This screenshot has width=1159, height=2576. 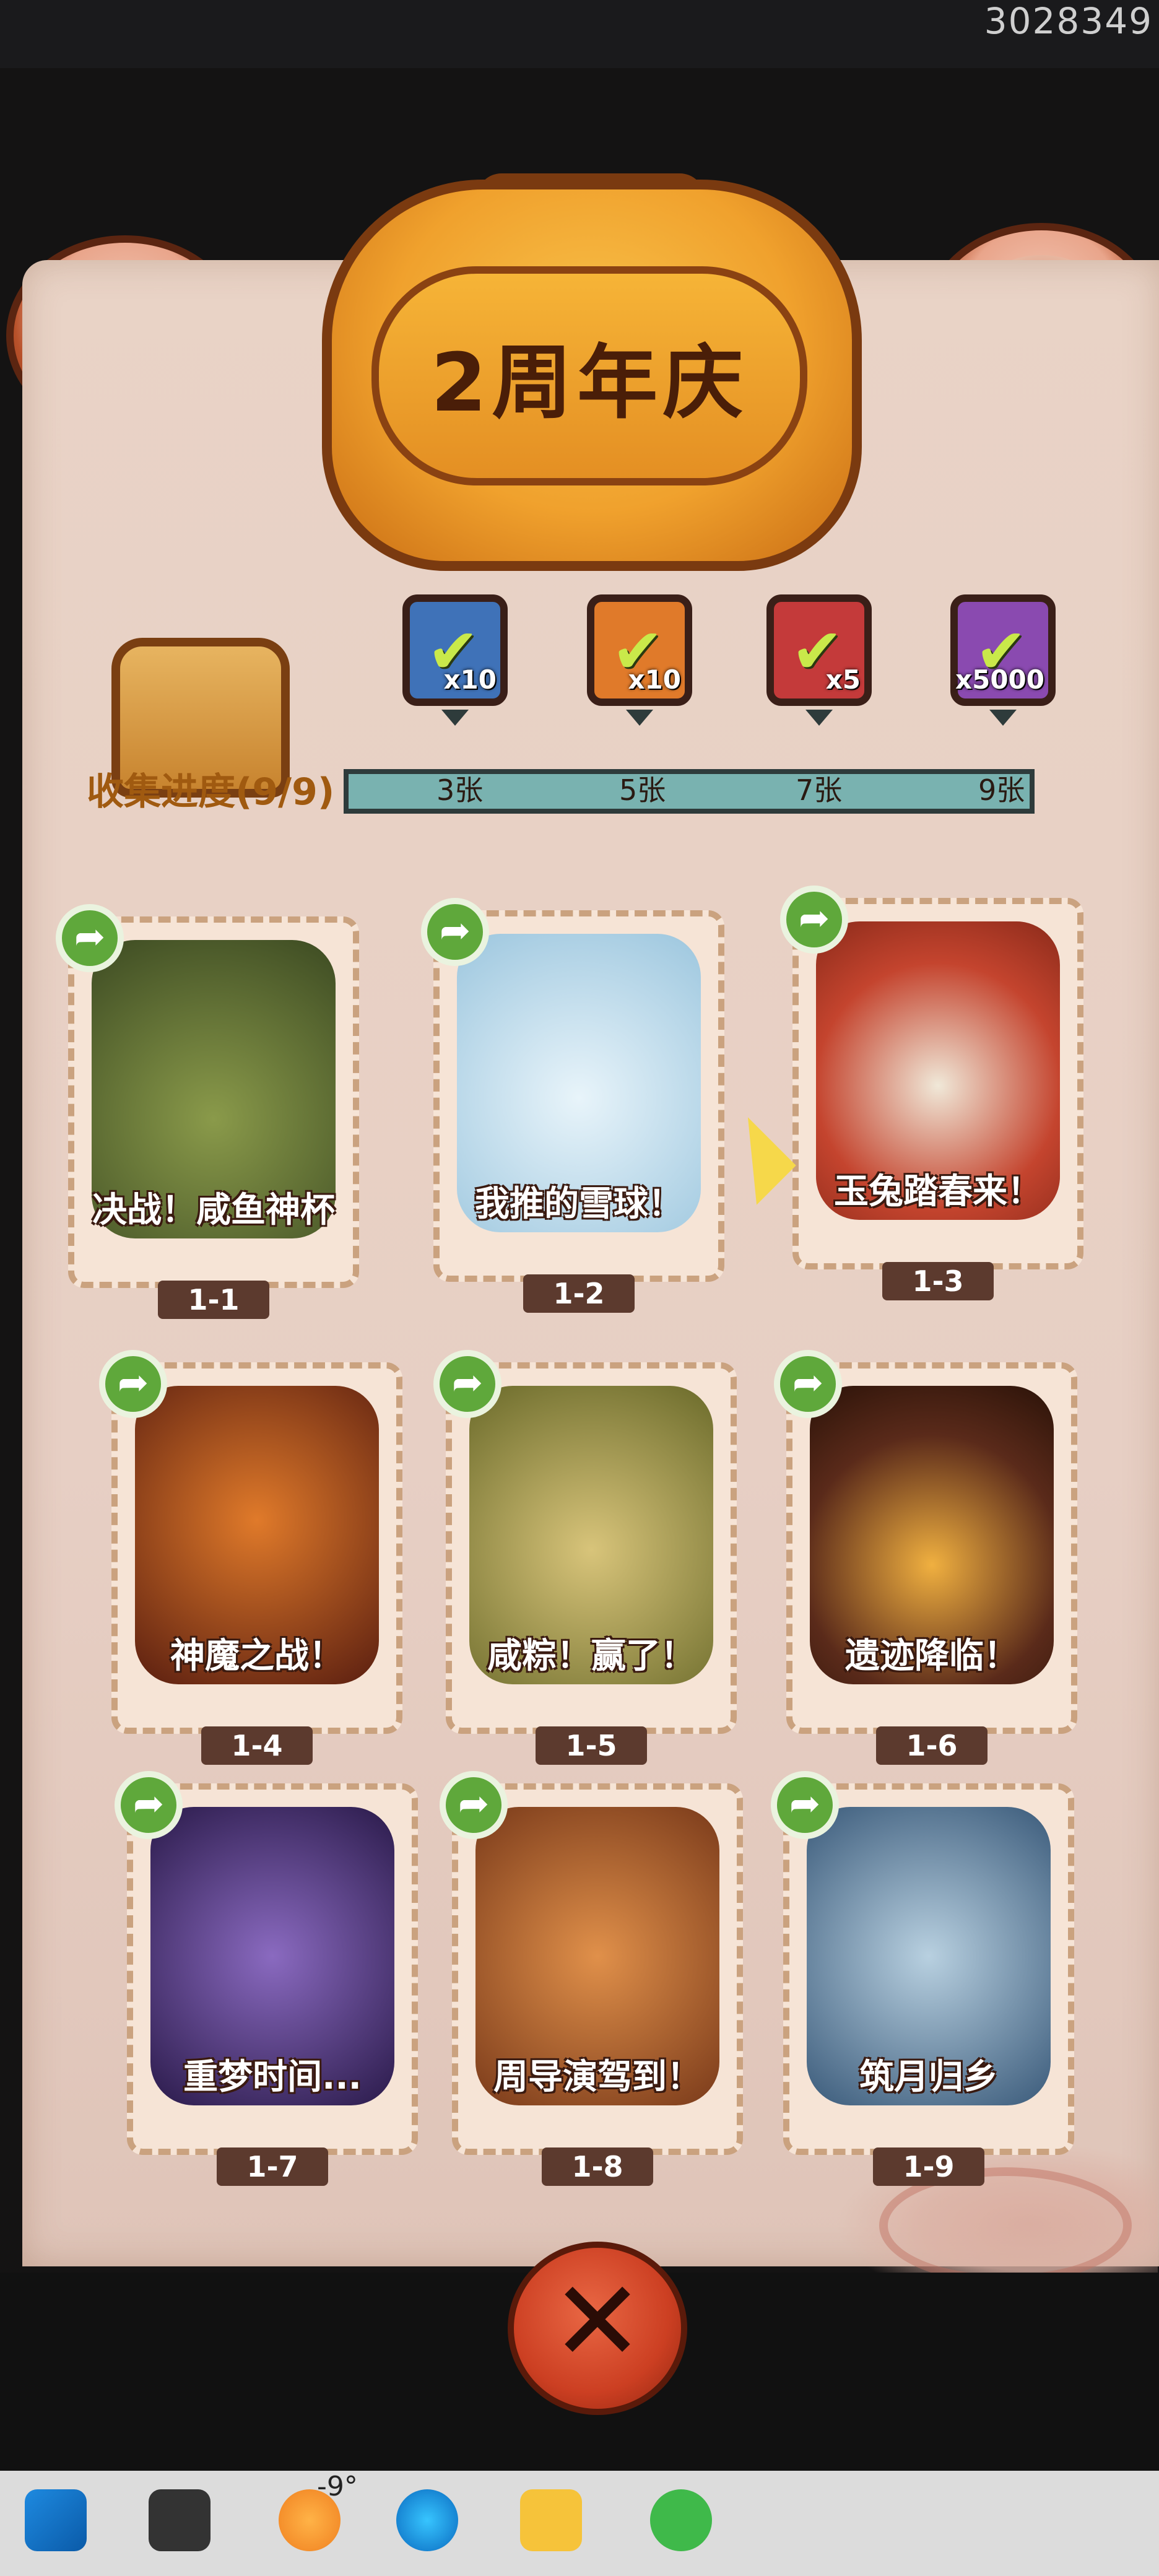 What do you see at coordinates (272, 2166) in the screenshot?
I see `card-number: 1-7` at bounding box center [272, 2166].